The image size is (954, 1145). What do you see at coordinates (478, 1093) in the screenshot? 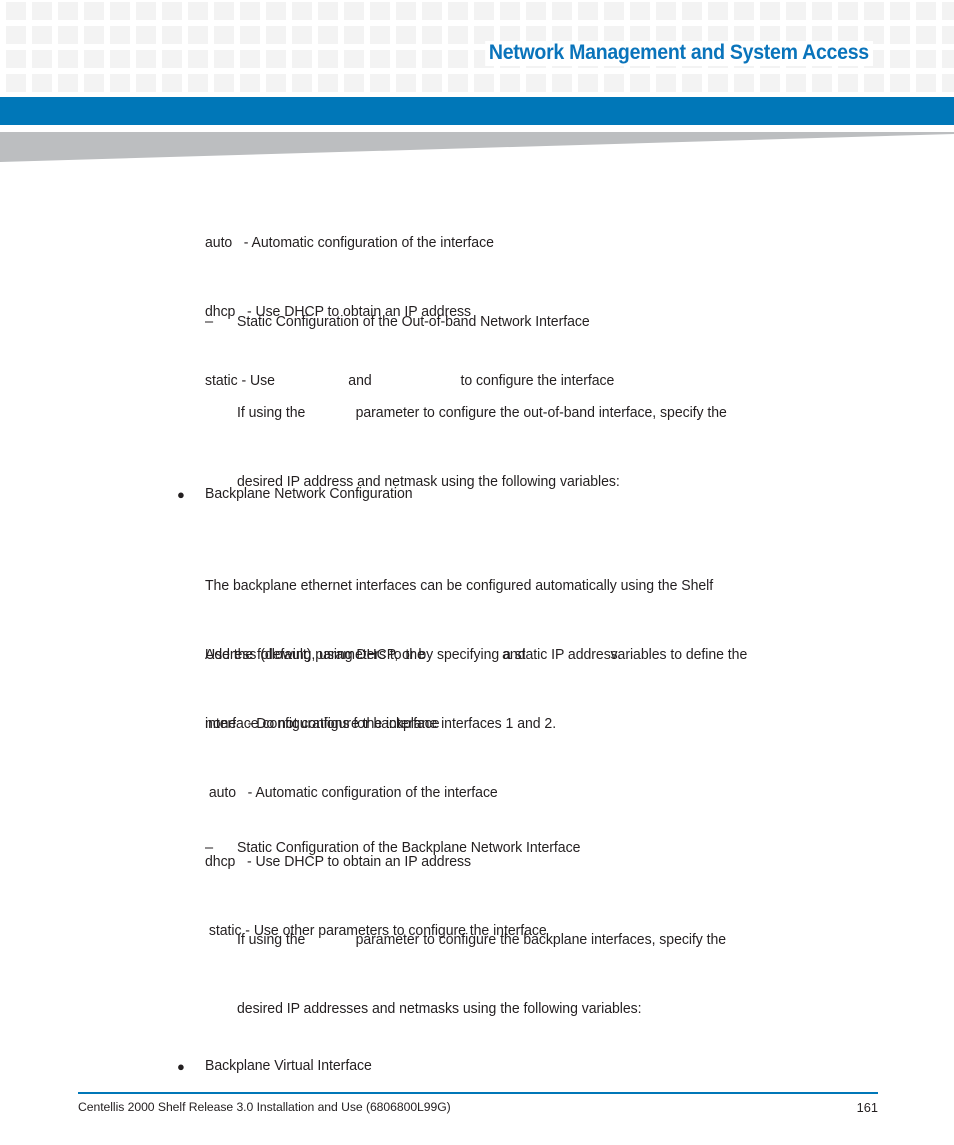
I see `footer-rule` at bounding box center [478, 1093].